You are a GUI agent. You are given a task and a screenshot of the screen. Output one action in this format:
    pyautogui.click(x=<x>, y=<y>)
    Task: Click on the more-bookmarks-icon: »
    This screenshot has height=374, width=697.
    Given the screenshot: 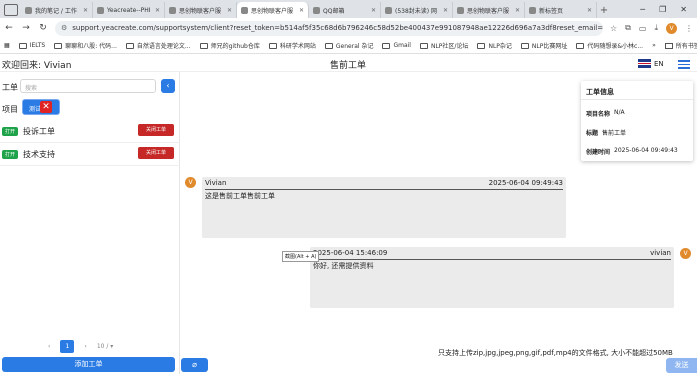 What is the action you would take?
    pyautogui.click(x=654, y=45)
    